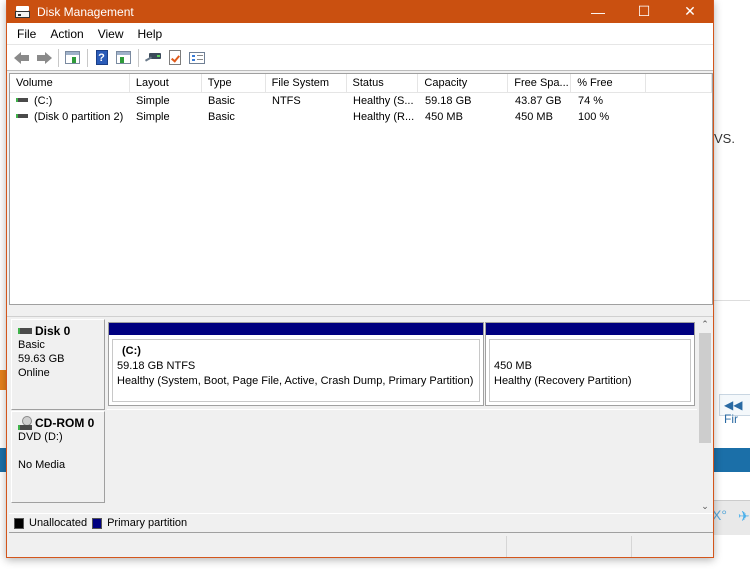  Describe the element at coordinates (744, 516) in the screenshot. I see `twitter-icon: ✈` at that location.